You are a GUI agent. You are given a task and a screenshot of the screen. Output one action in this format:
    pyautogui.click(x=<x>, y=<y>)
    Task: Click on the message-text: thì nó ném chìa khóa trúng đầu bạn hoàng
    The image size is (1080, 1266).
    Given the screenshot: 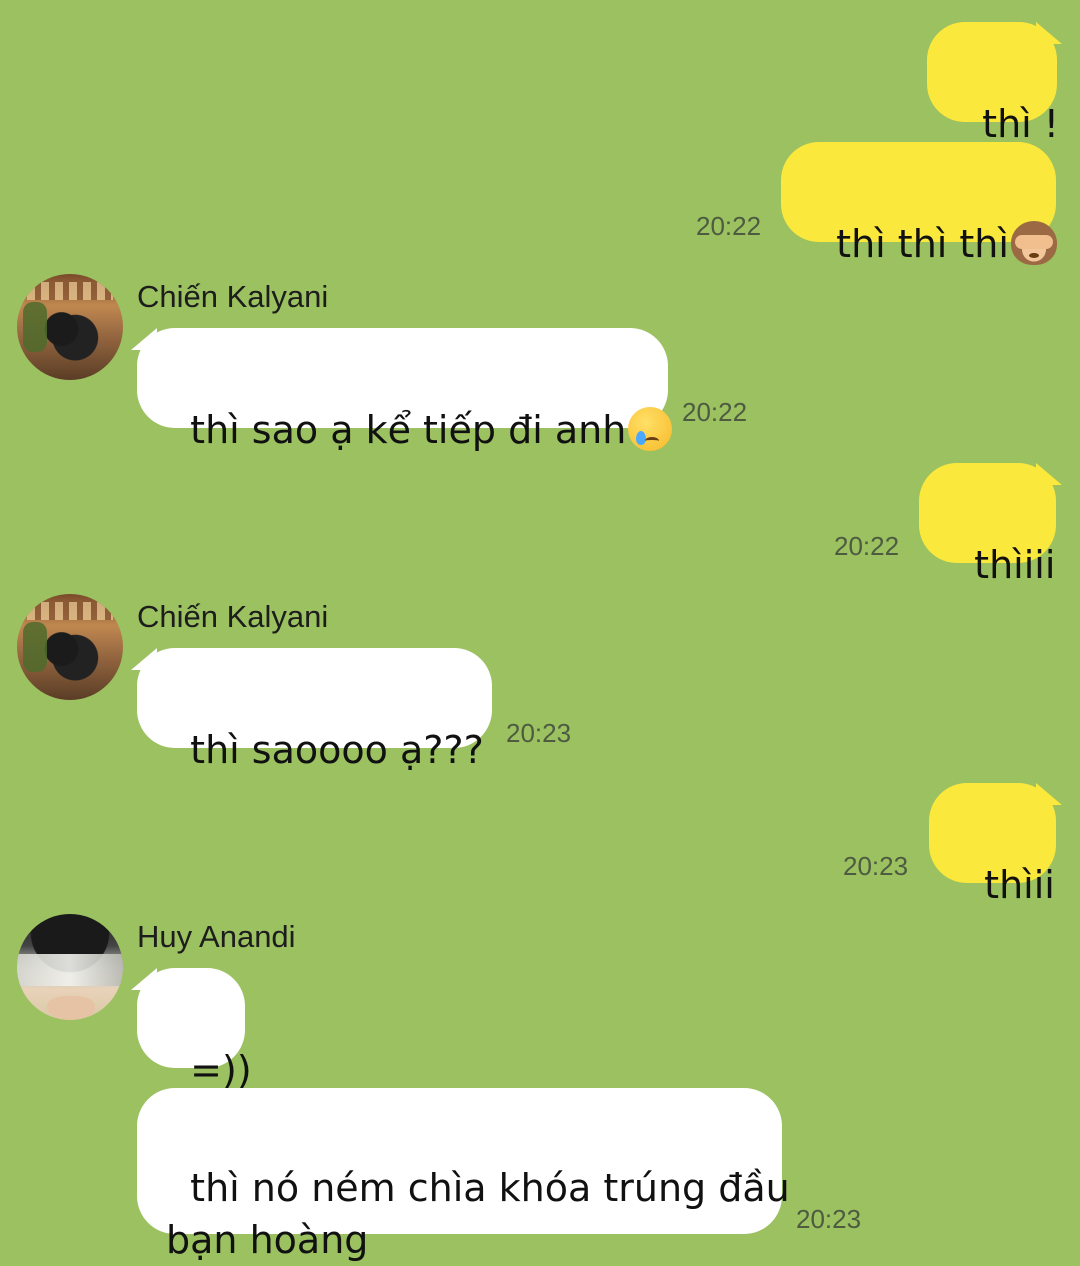 What is the action you would take?
    pyautogui.click(x=478, y=1214)
    